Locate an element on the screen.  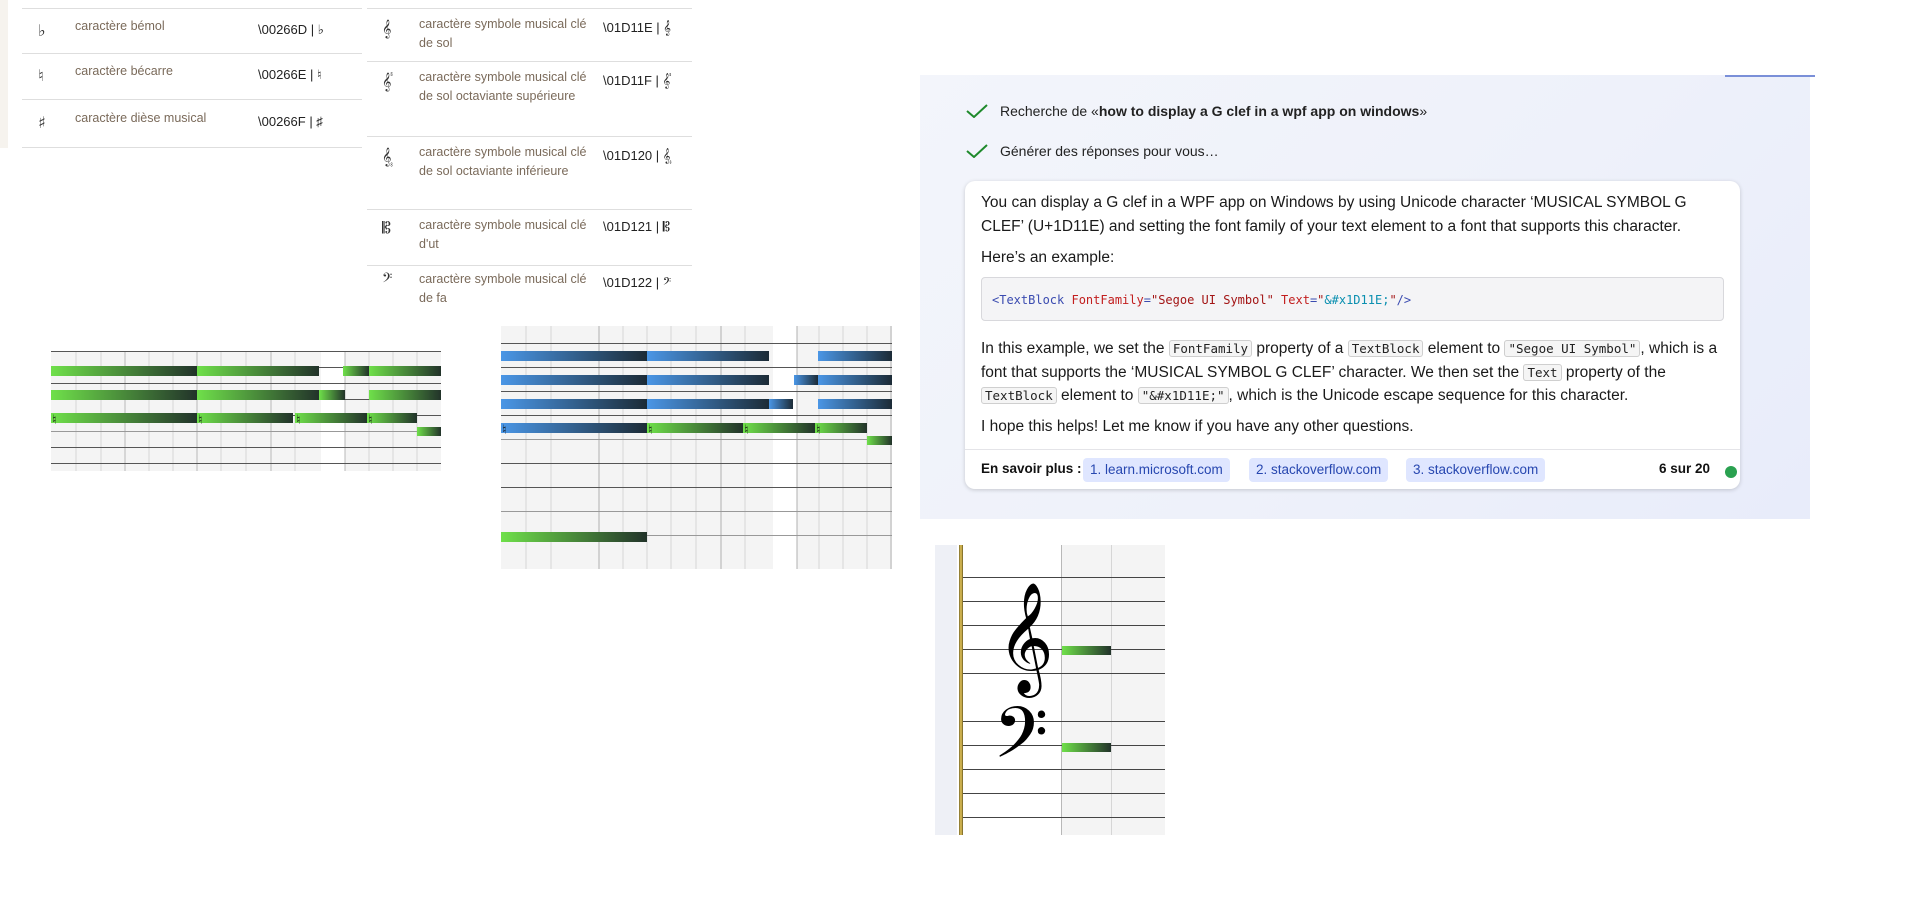
learn-more-label: En savoir plus : is located at coordinates (1031, 468).